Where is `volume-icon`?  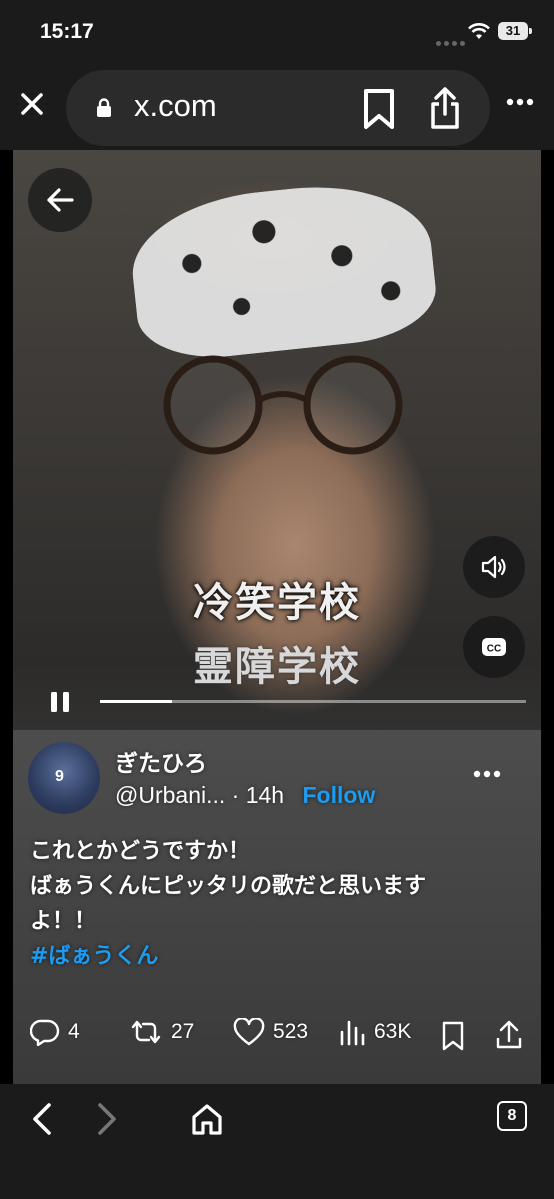
volume-icon is located at coordinates (493, 567).